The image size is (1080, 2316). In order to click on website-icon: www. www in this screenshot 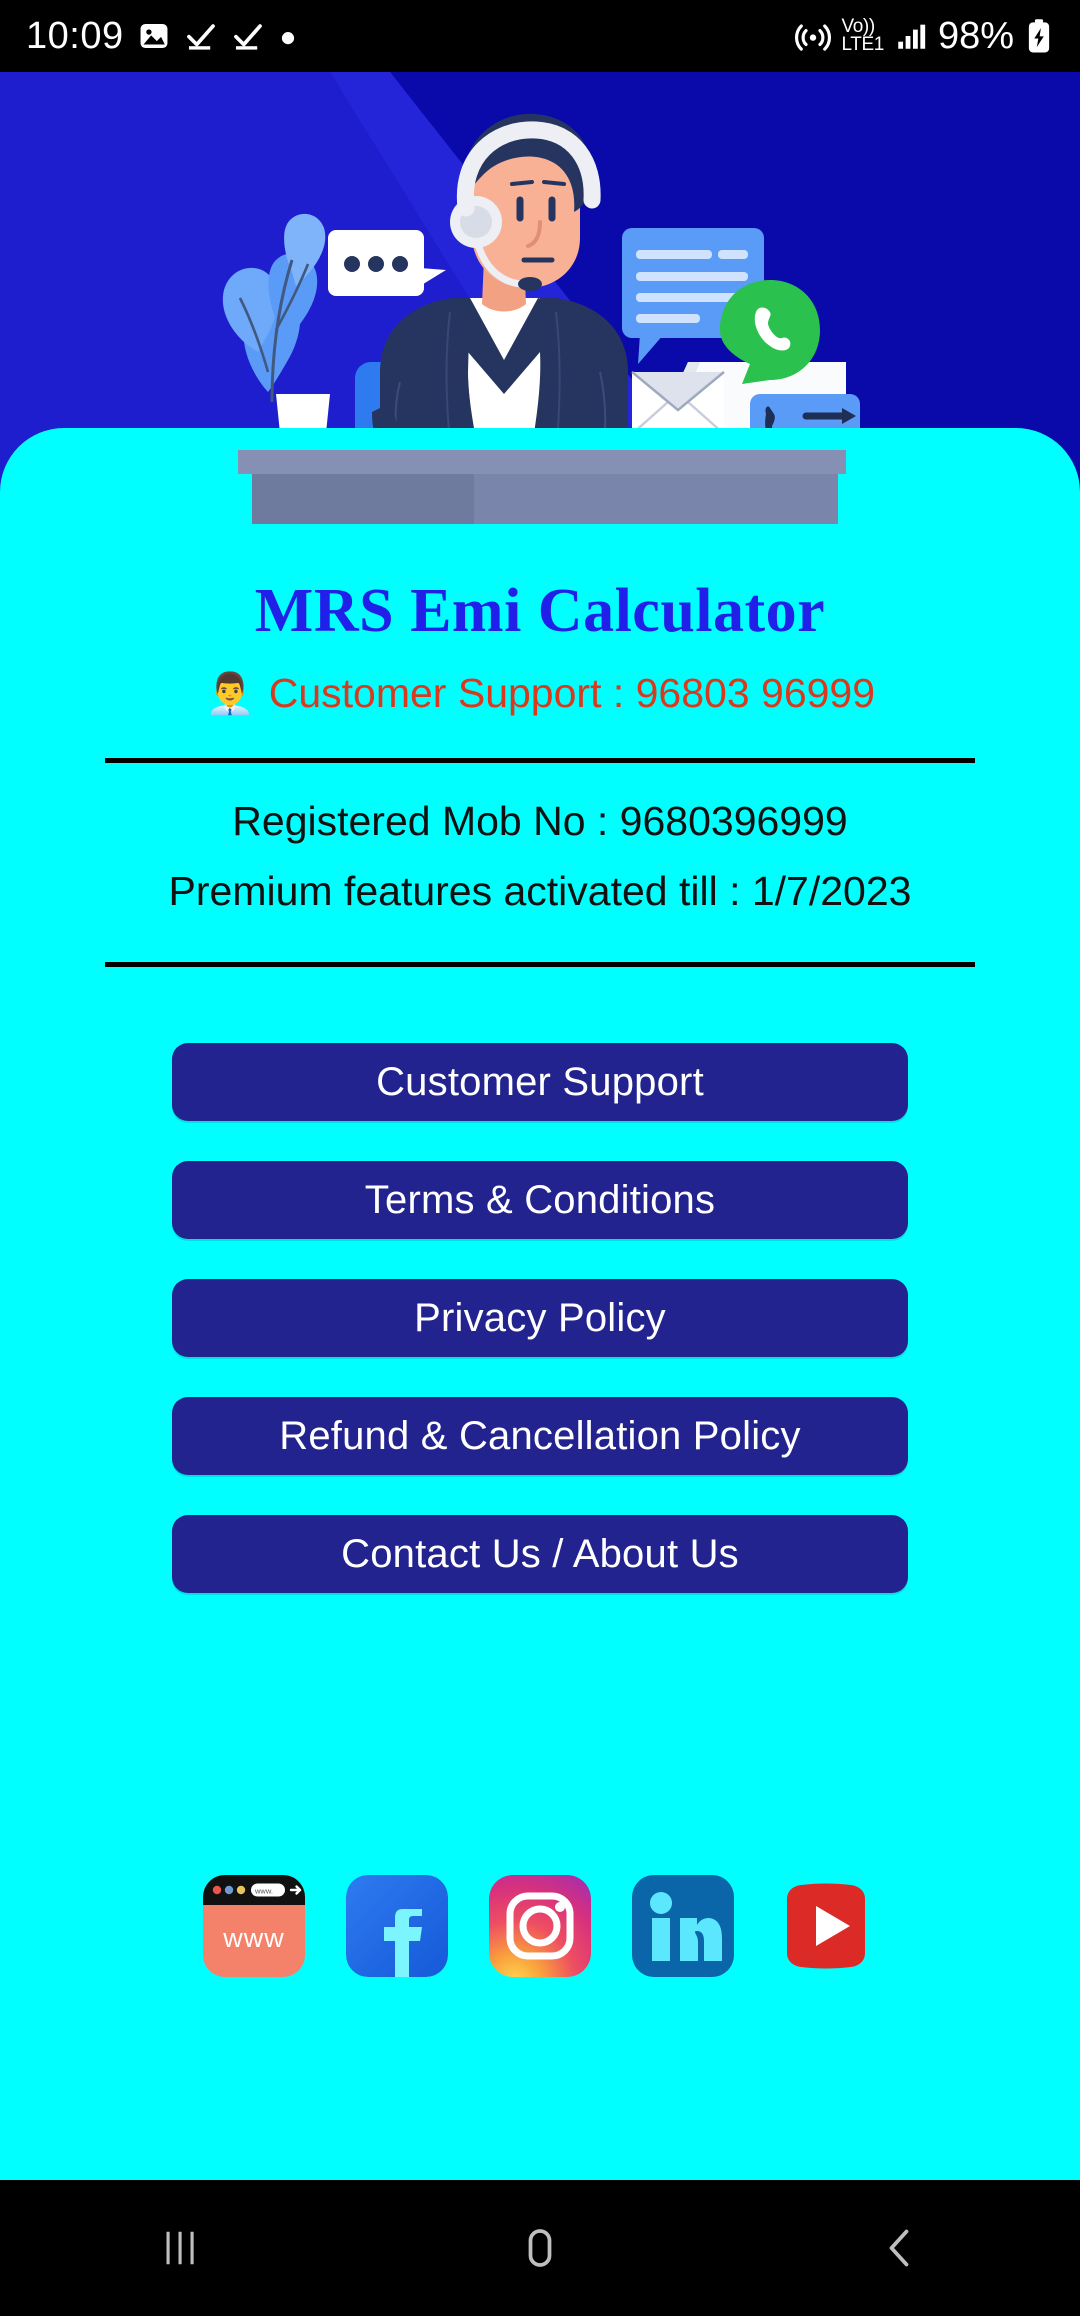, I will do `click(254, 1926)`.